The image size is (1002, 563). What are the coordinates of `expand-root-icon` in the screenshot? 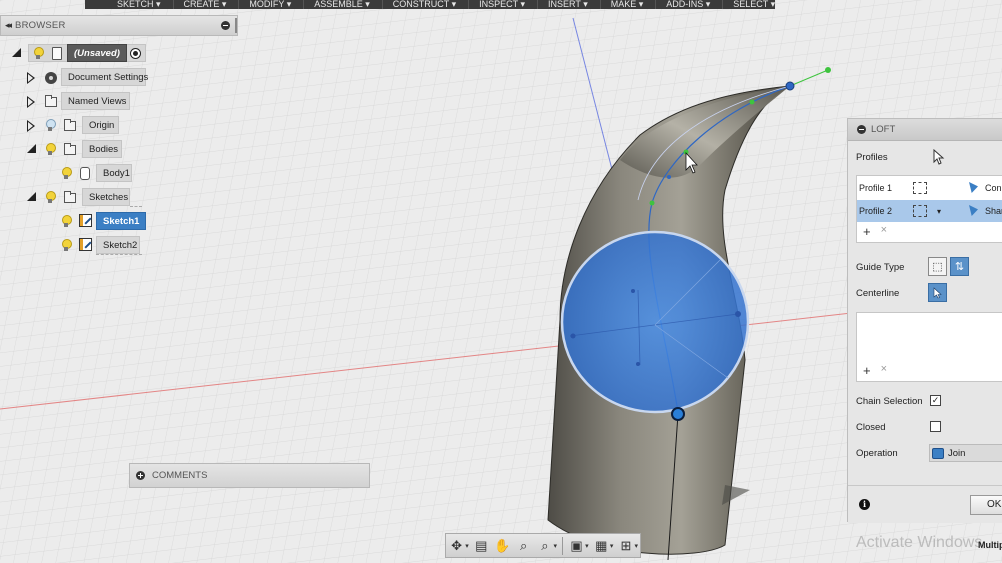 It's located at (16, 52).